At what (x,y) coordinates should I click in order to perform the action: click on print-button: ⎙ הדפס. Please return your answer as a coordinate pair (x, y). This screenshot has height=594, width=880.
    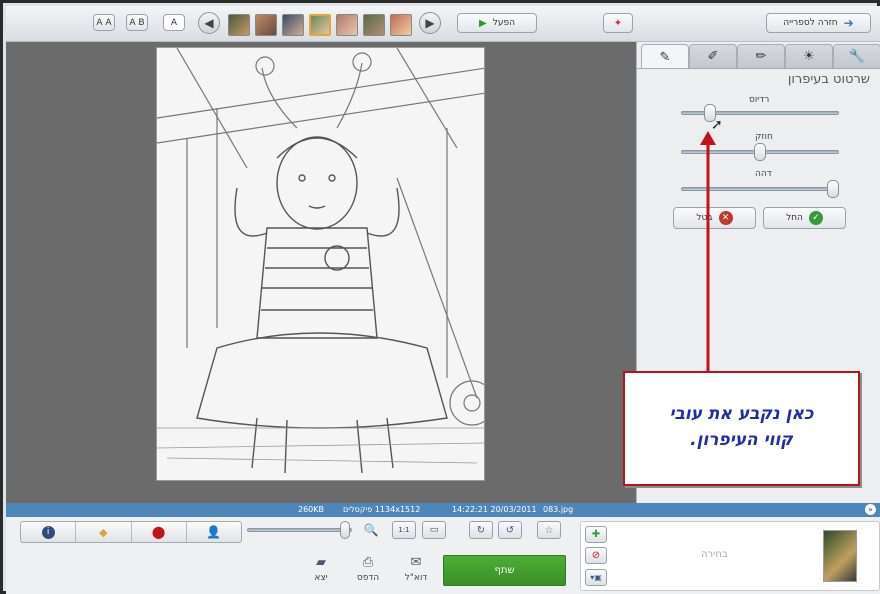
    Looking at the image, I should click on (368, 569).